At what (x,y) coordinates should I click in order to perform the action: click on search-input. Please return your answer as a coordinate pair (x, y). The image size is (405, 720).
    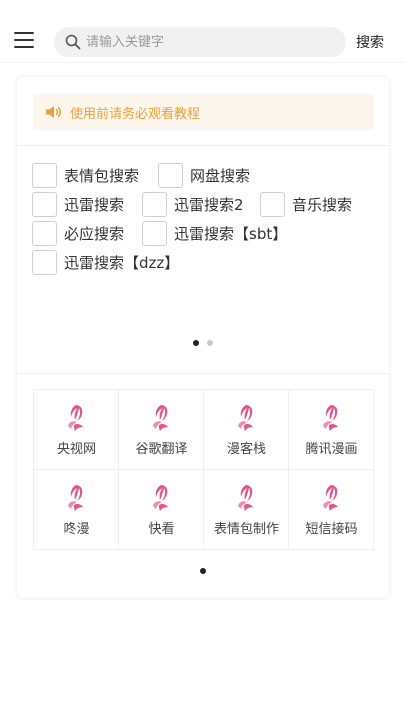
    Looking at the image, I should click on (211, 42).